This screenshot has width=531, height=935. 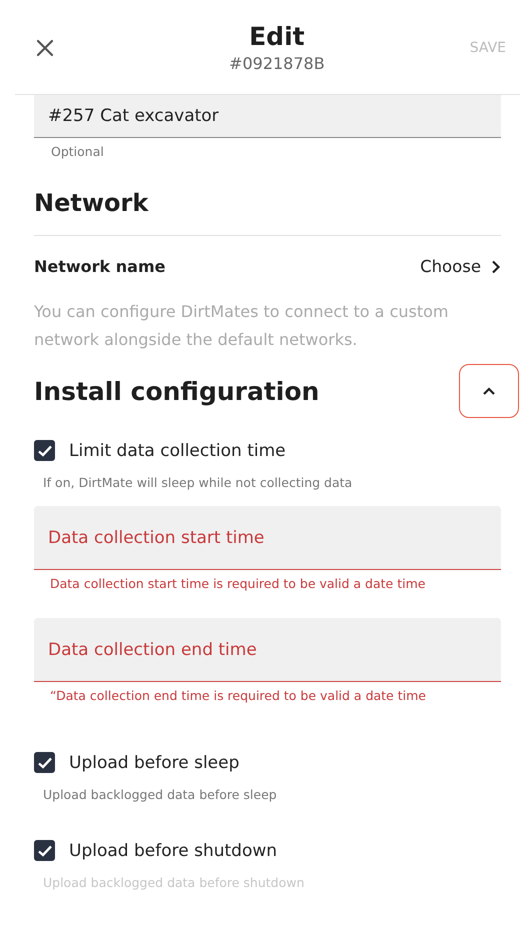 What do you see at coordinates (460, 266) in the screenshot?
I see `choose-button: Choose` at bounding box center [460, 266].